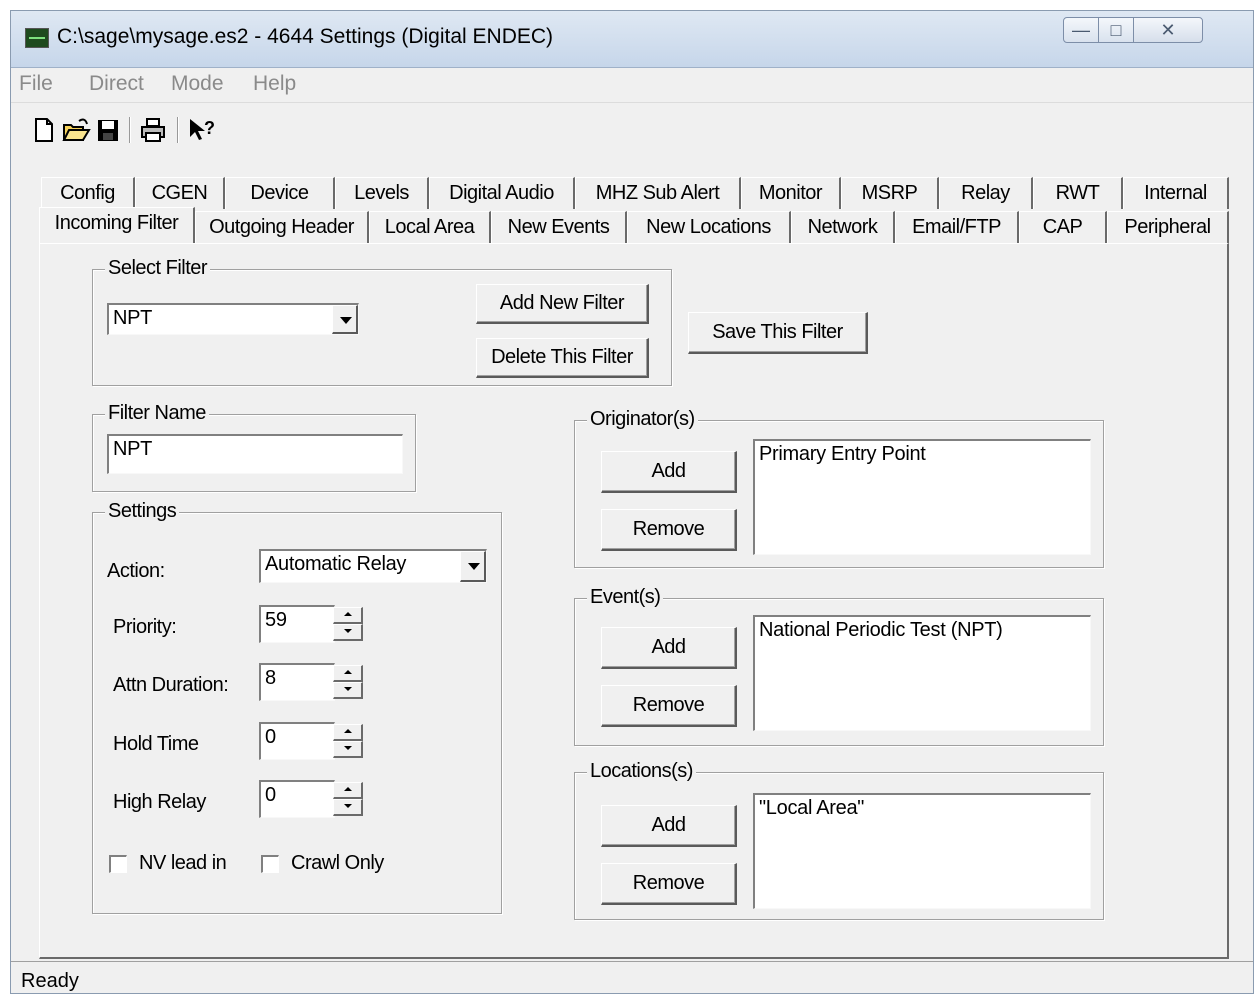 This screenshot has width=1254, height=994. Describe the element at coordinates (1078, 193) in the screenshot. I see `tab-rwt: RWT` at that location.